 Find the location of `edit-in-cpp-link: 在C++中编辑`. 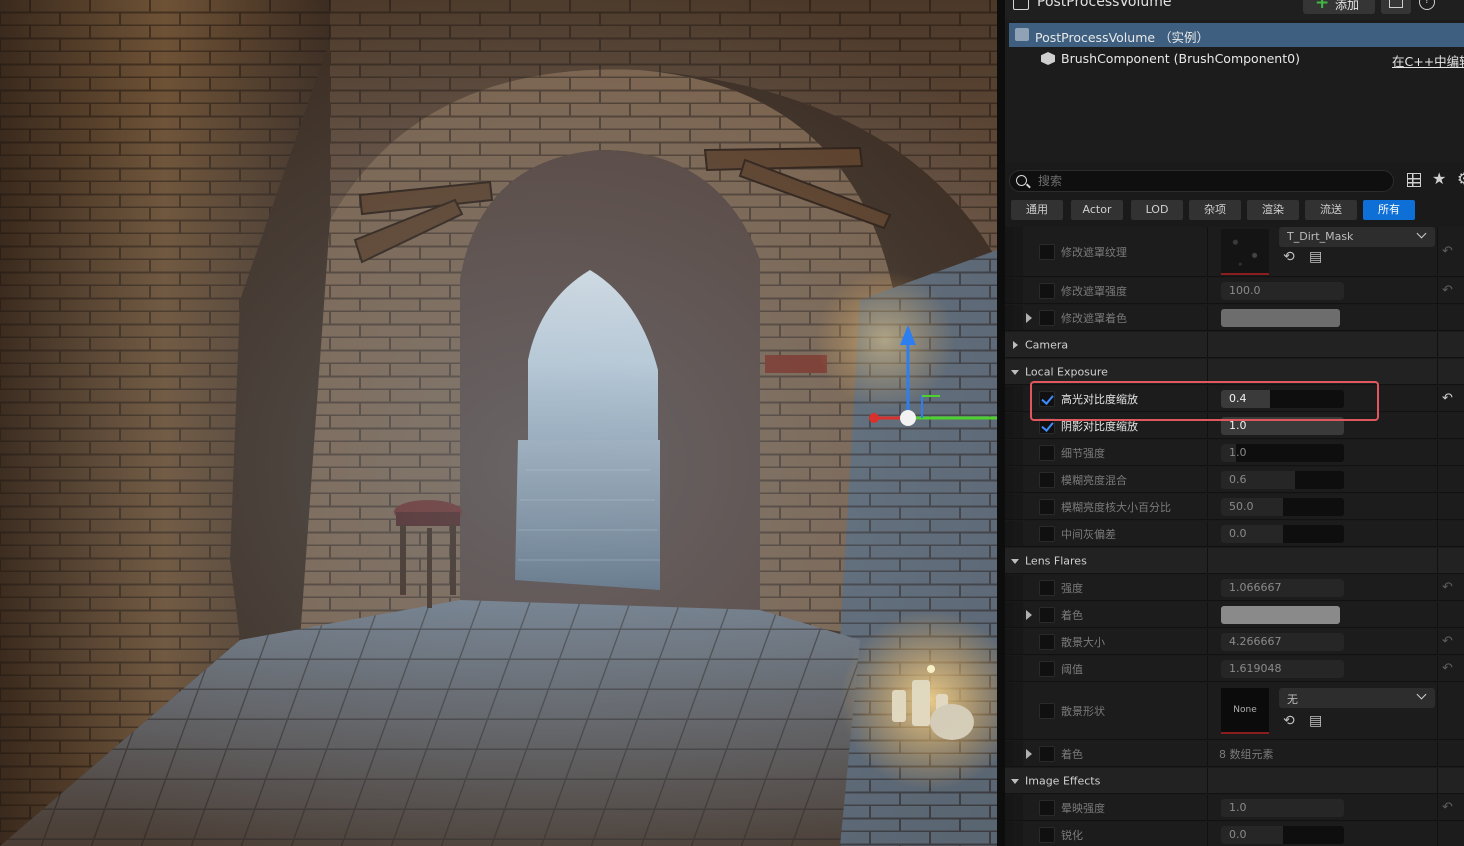

edit-in-cpp-link: 在C++中编辑 is located at coordinates (1428, 60).